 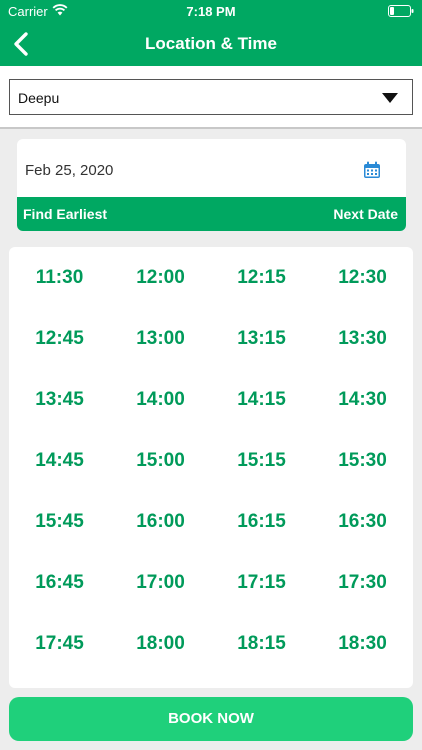 I want to click on time-slot: 17:15, so click(x=261, y=582).